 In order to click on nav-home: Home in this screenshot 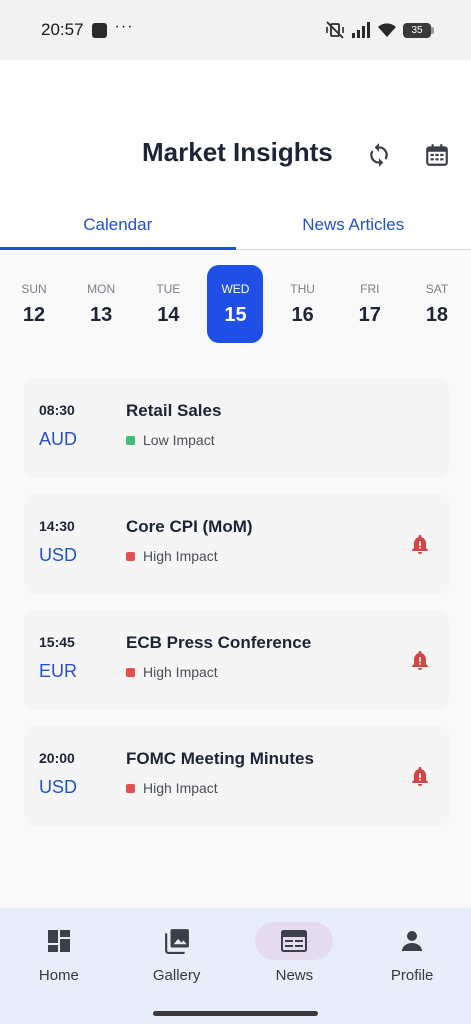, I will do `click(59, 966)`.